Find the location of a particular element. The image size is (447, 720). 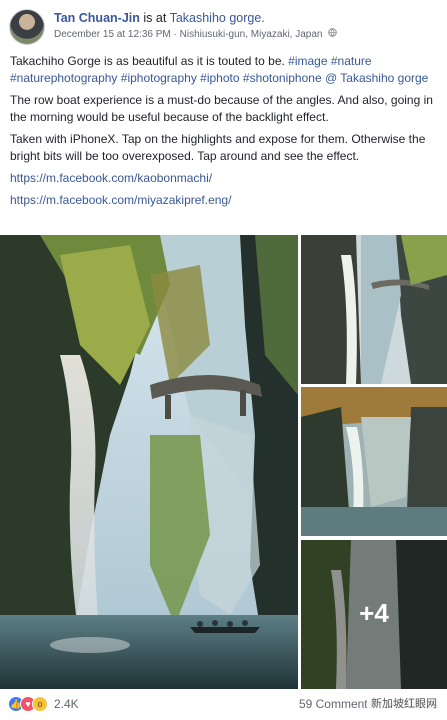

more-photos-count: +4 is located at coordinates (374, 613).